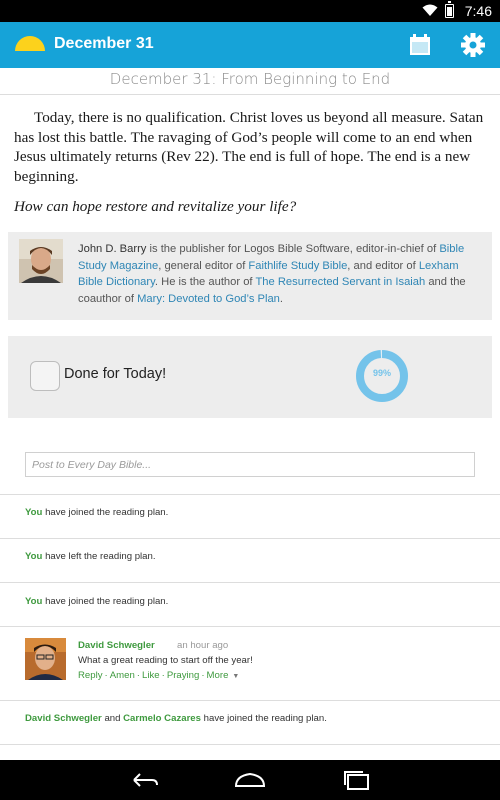  Describe the element at coordinates (203, 265) in the screenshot. I see `bio-text: , general editor of` at that location.